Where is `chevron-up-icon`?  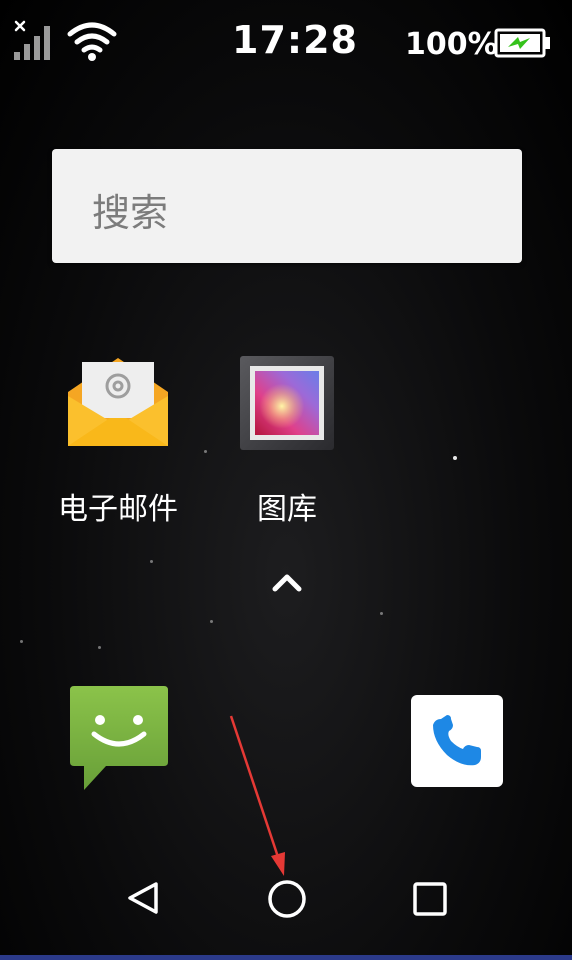
chevron-up-icon is located at coordinates (287, 582).